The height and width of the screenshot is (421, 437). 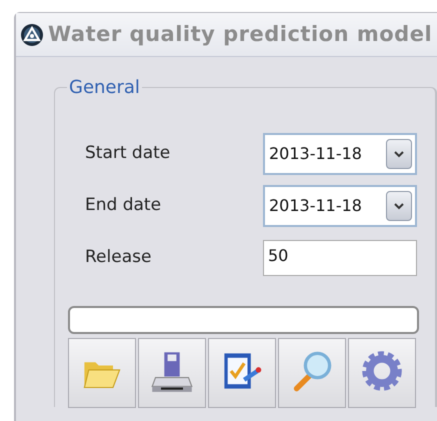 I want to click on field-label: Release, so click(x=118, y=258).